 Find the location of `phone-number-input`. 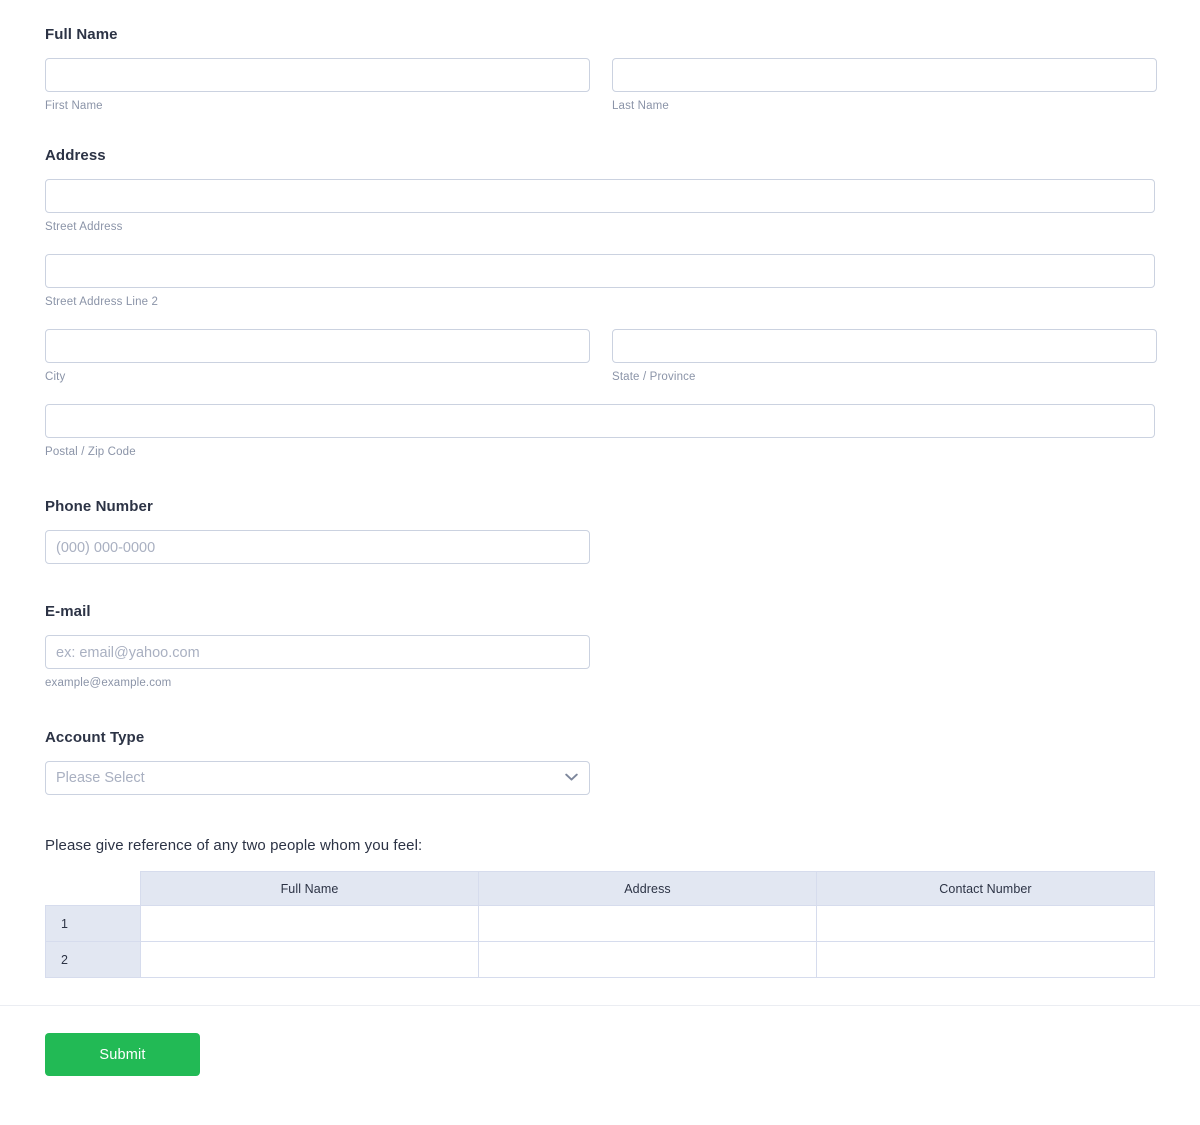

phone-number-input is located at coordinates (317, 547).